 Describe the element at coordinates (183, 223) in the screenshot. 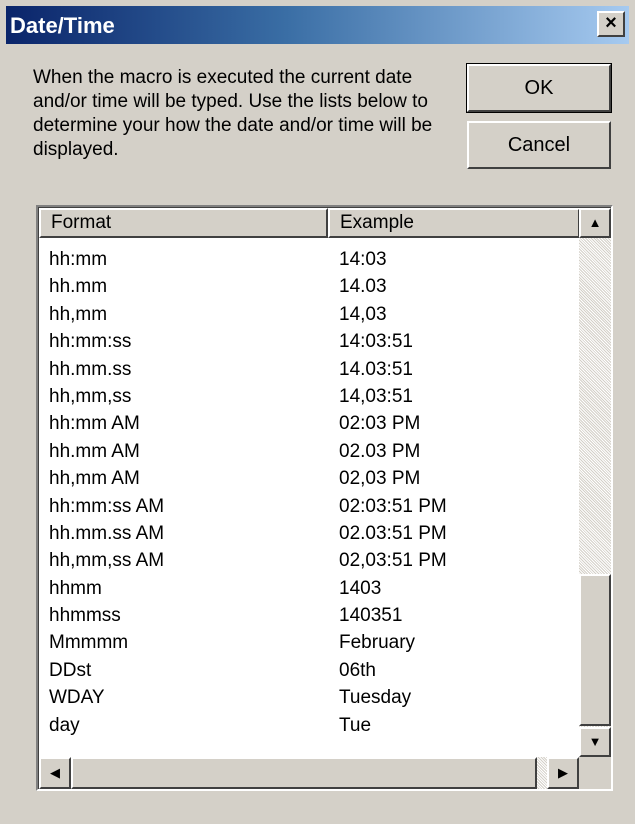

I see `column-header-format: Format` at that location.